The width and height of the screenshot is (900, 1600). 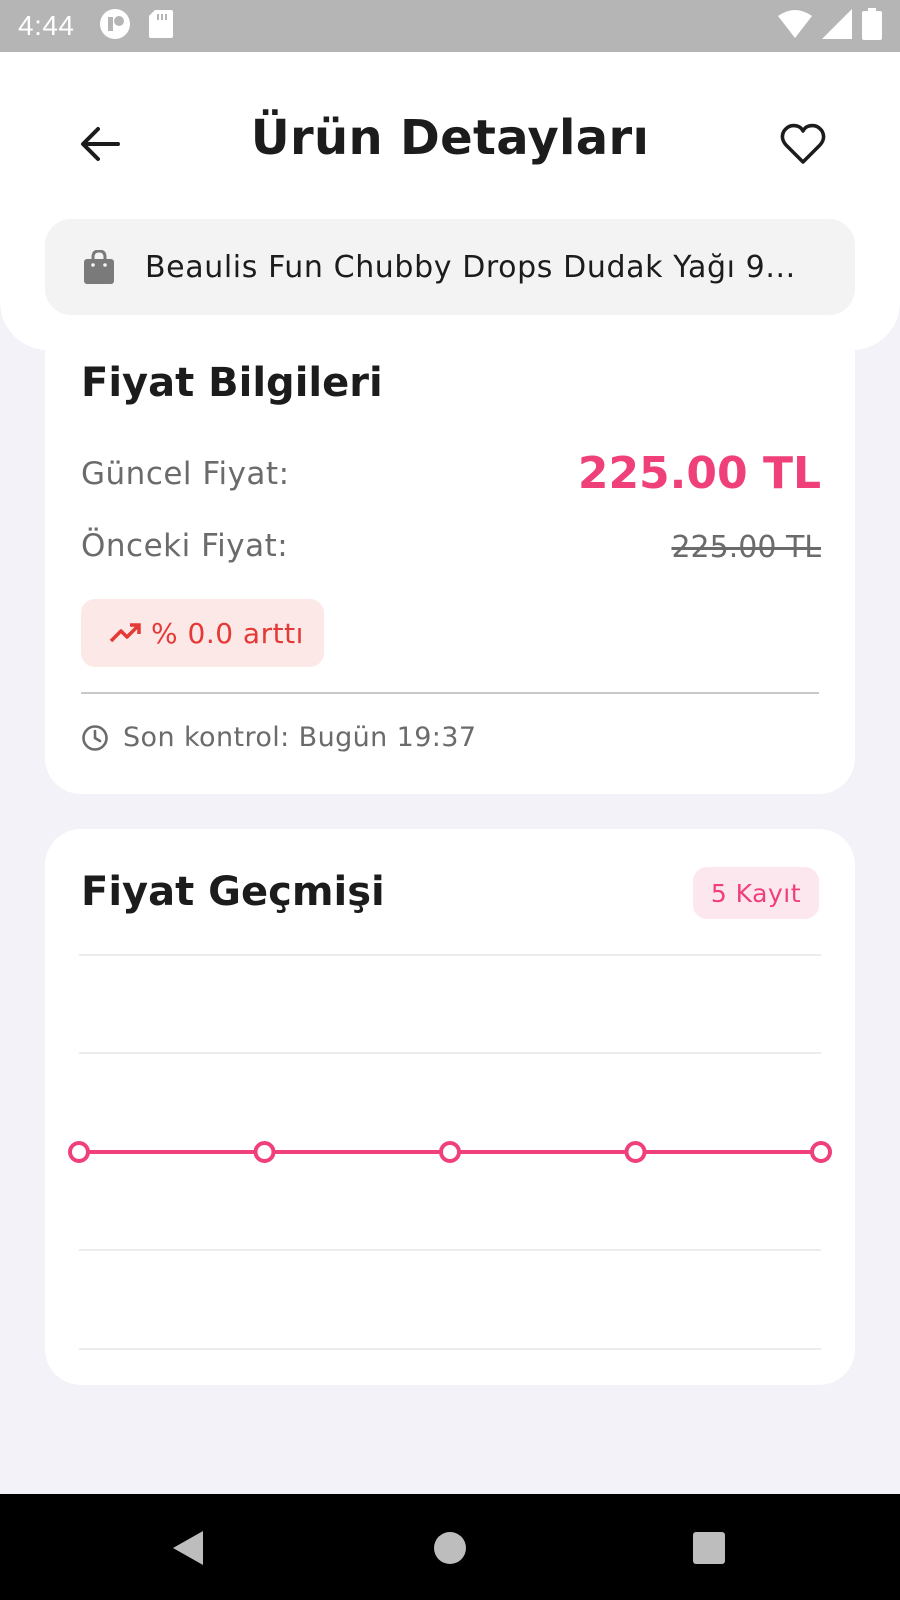 I want to click on nav-recents-button, so click(x=709, y=1548).